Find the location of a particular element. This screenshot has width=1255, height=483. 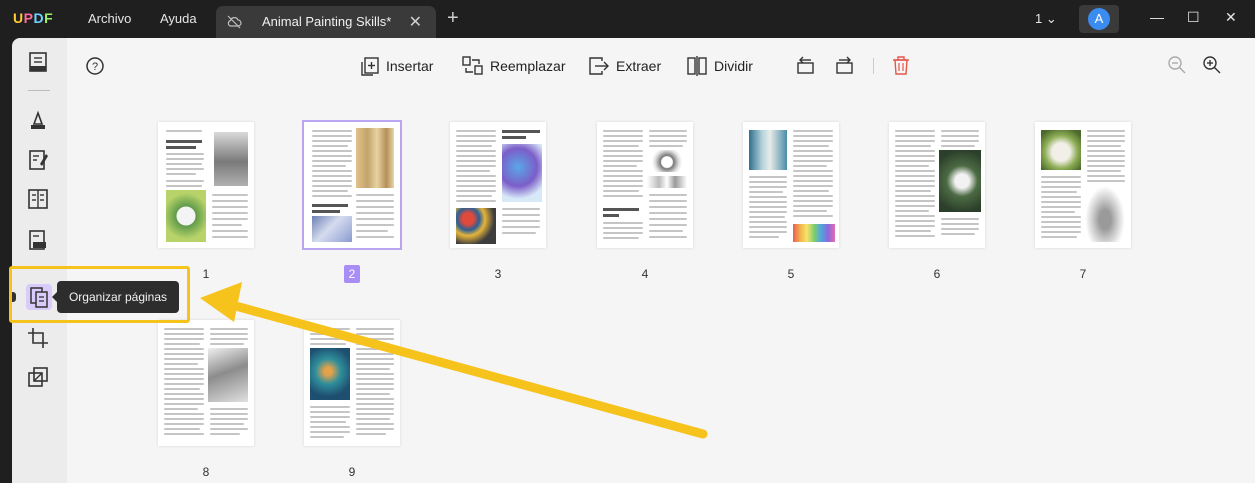

extract-label: Extraer is located at coordinates (639, 66).